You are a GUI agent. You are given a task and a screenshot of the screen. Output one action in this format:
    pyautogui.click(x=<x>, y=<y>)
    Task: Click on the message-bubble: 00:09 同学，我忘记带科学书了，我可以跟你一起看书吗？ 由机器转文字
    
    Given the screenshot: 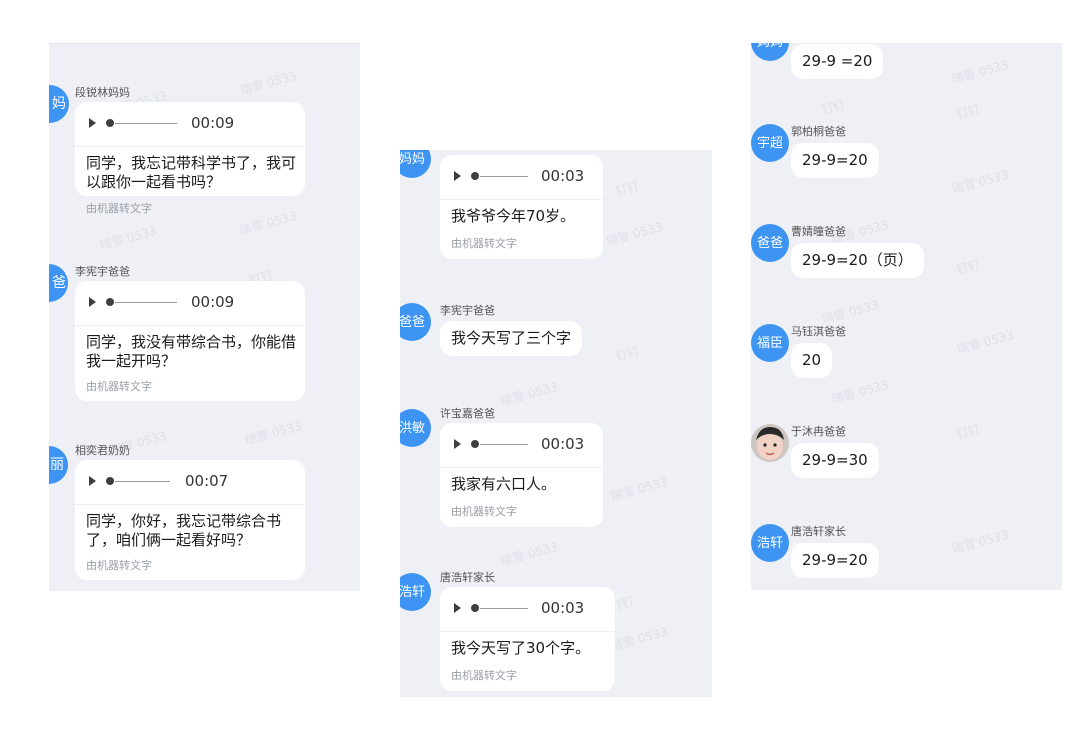 What is the action you would take?
    pyautogui.click(x=190, y=158)
    